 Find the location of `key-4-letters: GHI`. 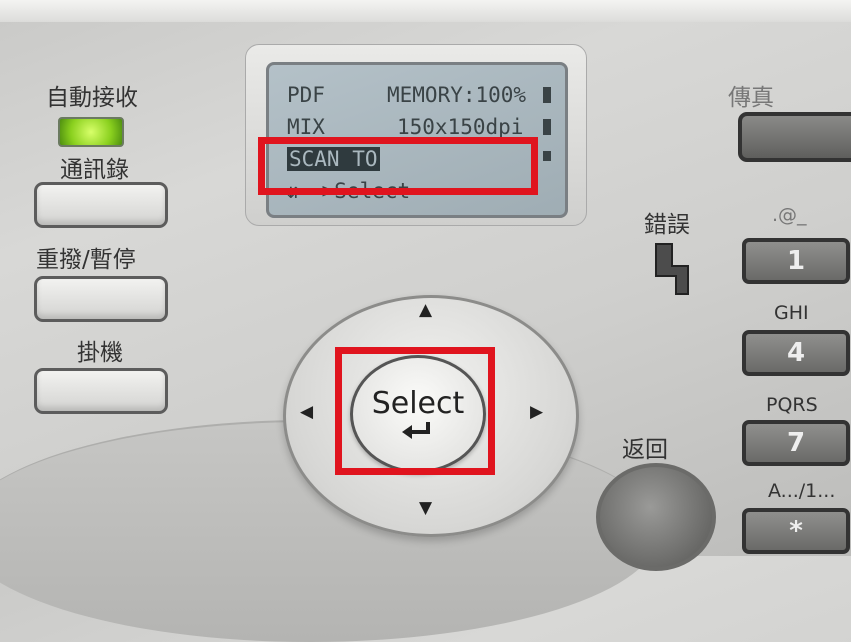

key-4-letters: GHI is located at coordinates (791, 313).